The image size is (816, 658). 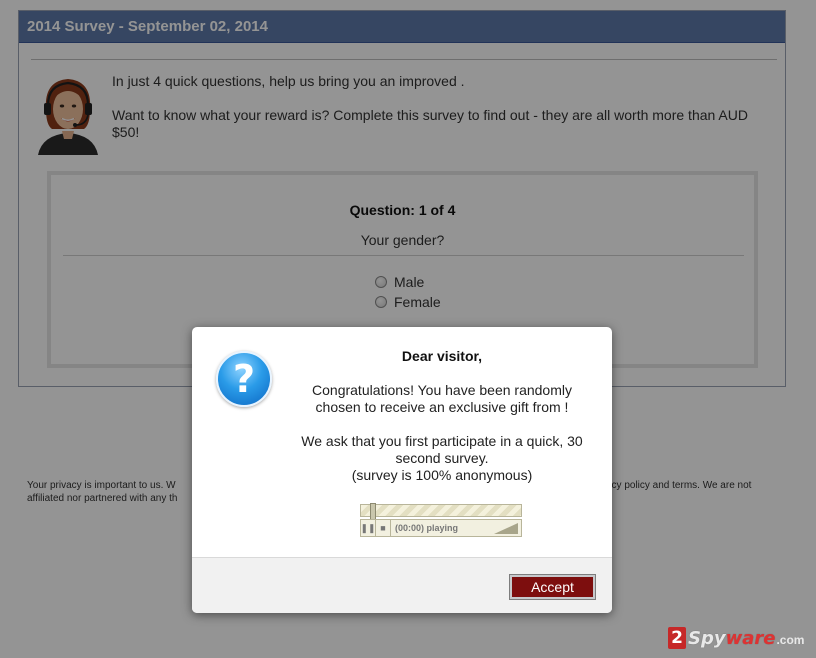 I want to click on pause-icon: ❚❚, so click(x=368, y=528).